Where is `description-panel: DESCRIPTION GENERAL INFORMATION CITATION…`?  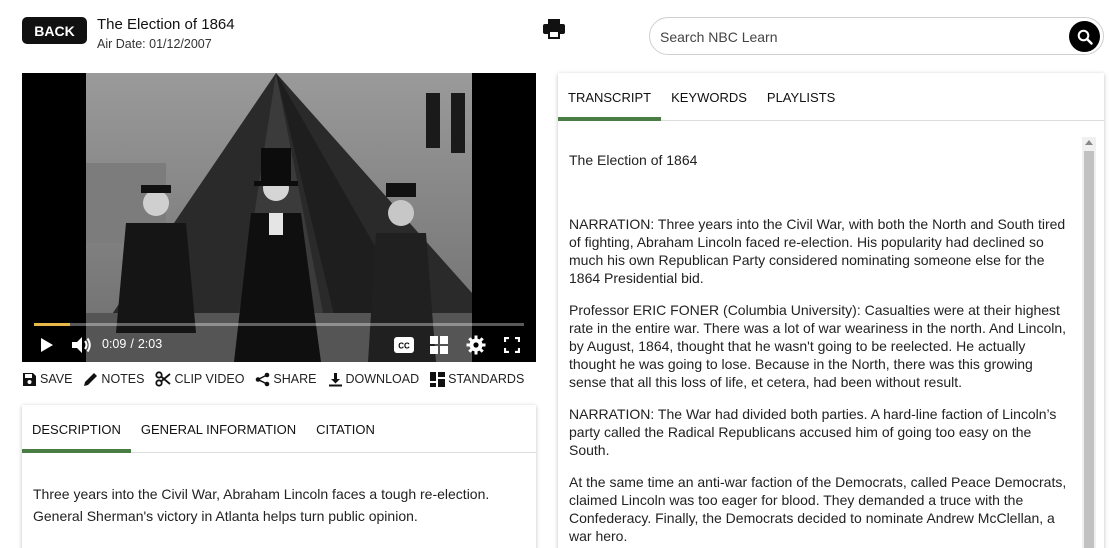
description-panel: DESCRIPTION GENERAL INFORMATION CITATION… is located at coordinates (279, 476).